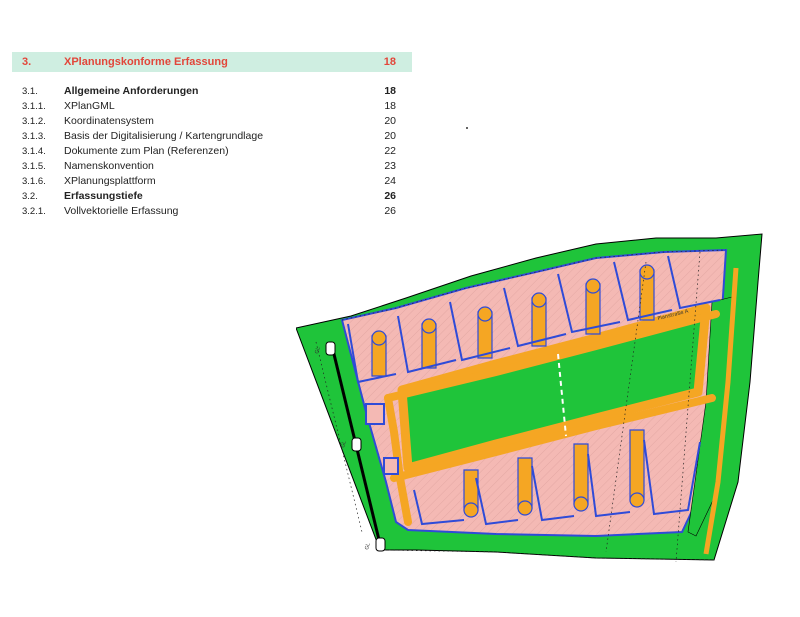  I want to click on toc-entry-number: 3.1.6., so click(34, 181).